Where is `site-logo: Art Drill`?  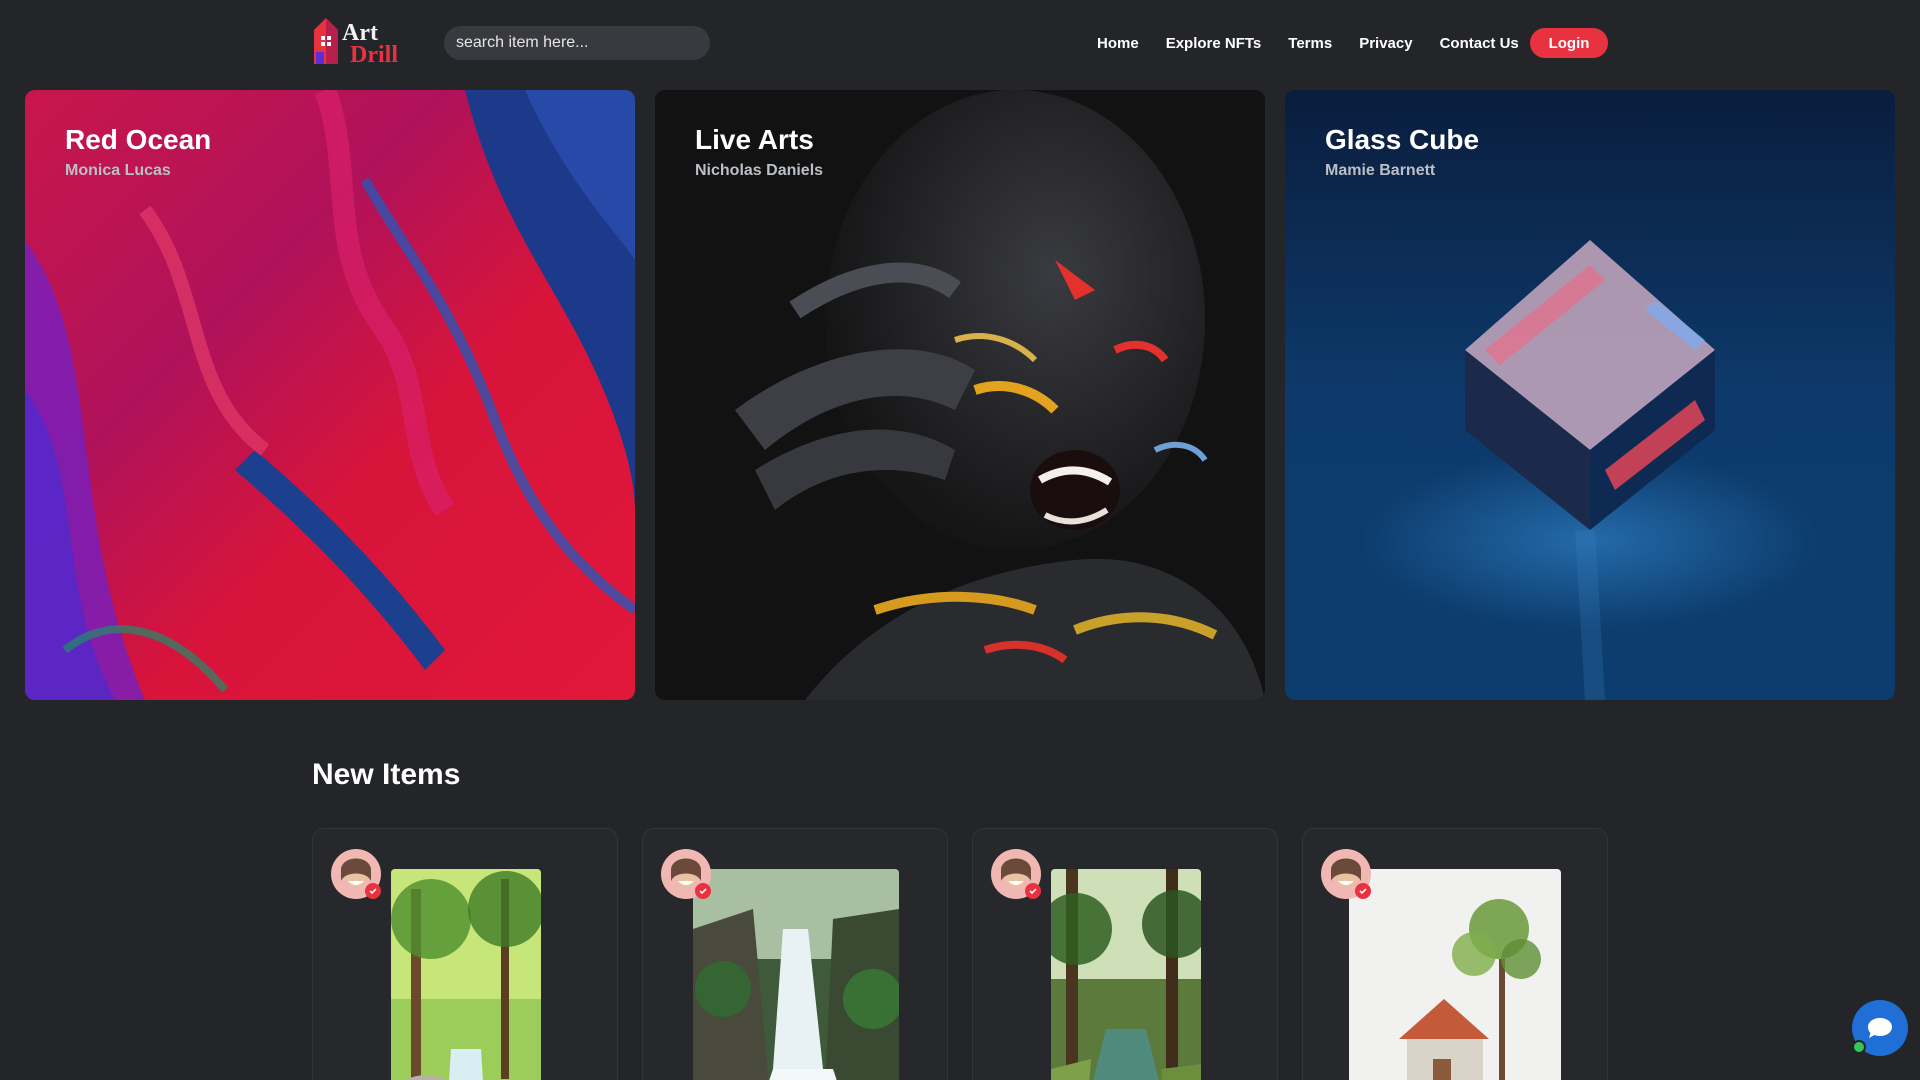
site-logo: Art Drill is located at coordinates (364, 42).